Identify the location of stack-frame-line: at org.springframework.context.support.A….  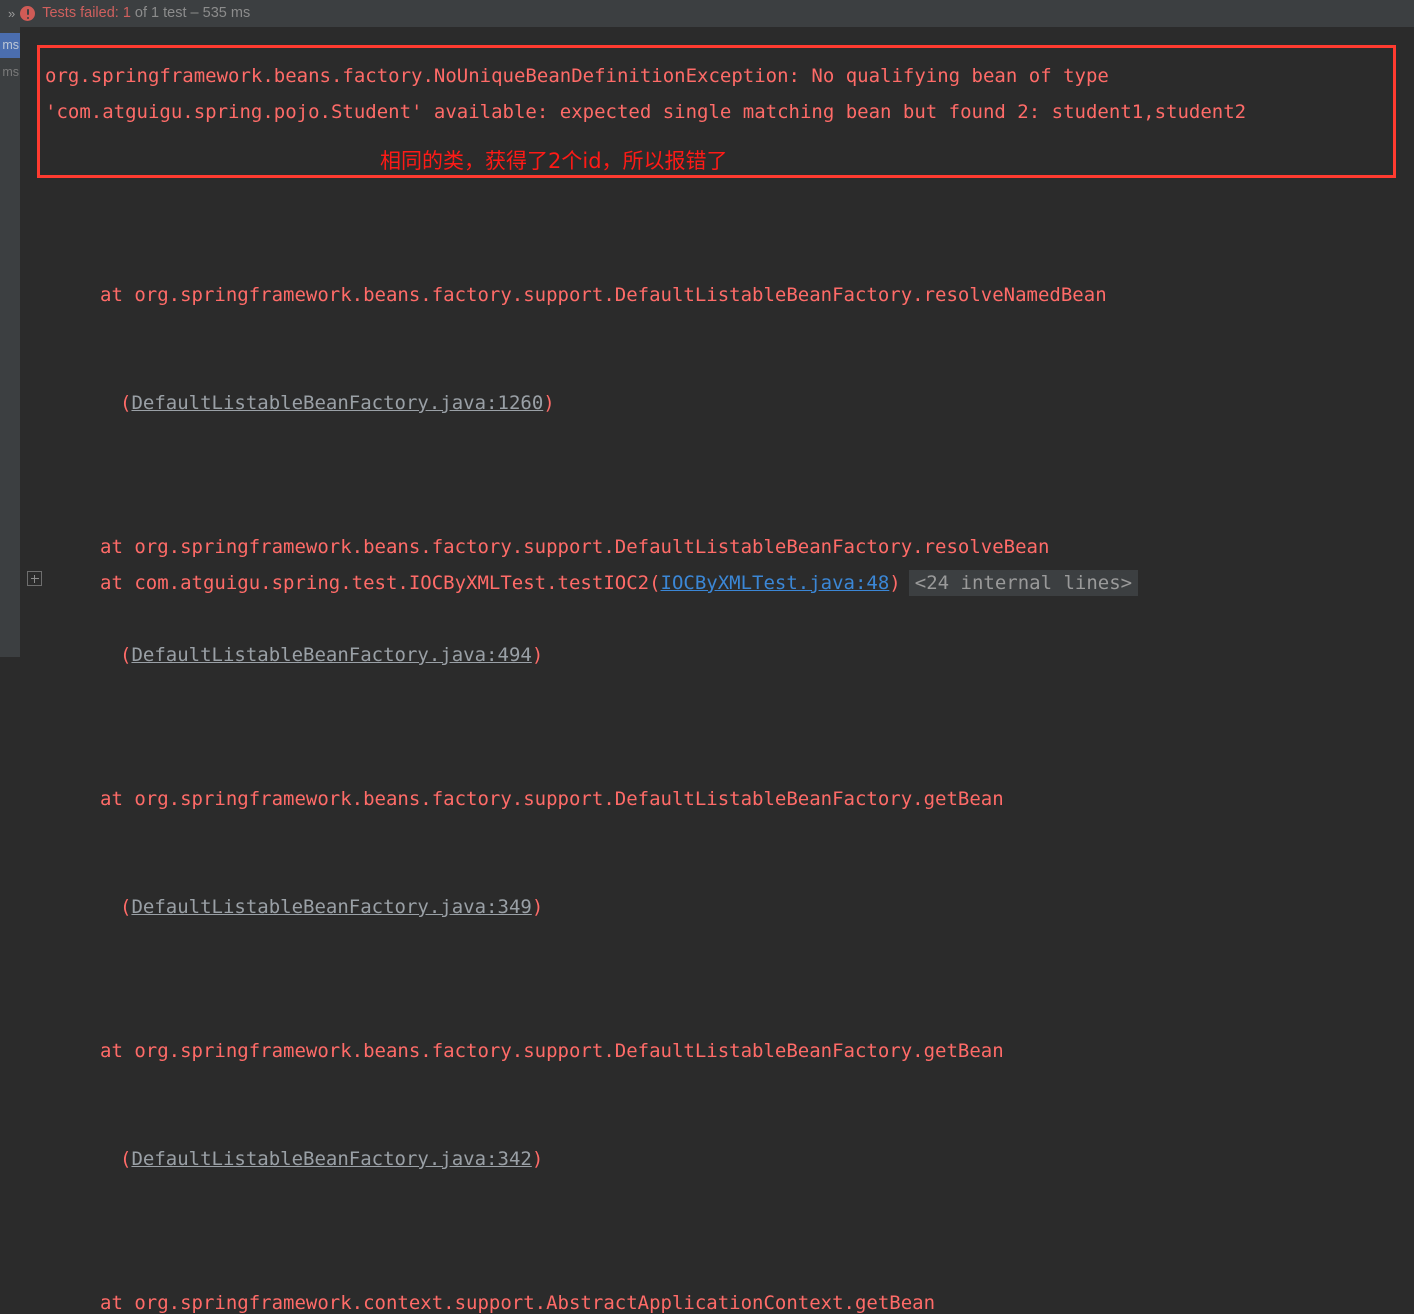
(518, 1303).